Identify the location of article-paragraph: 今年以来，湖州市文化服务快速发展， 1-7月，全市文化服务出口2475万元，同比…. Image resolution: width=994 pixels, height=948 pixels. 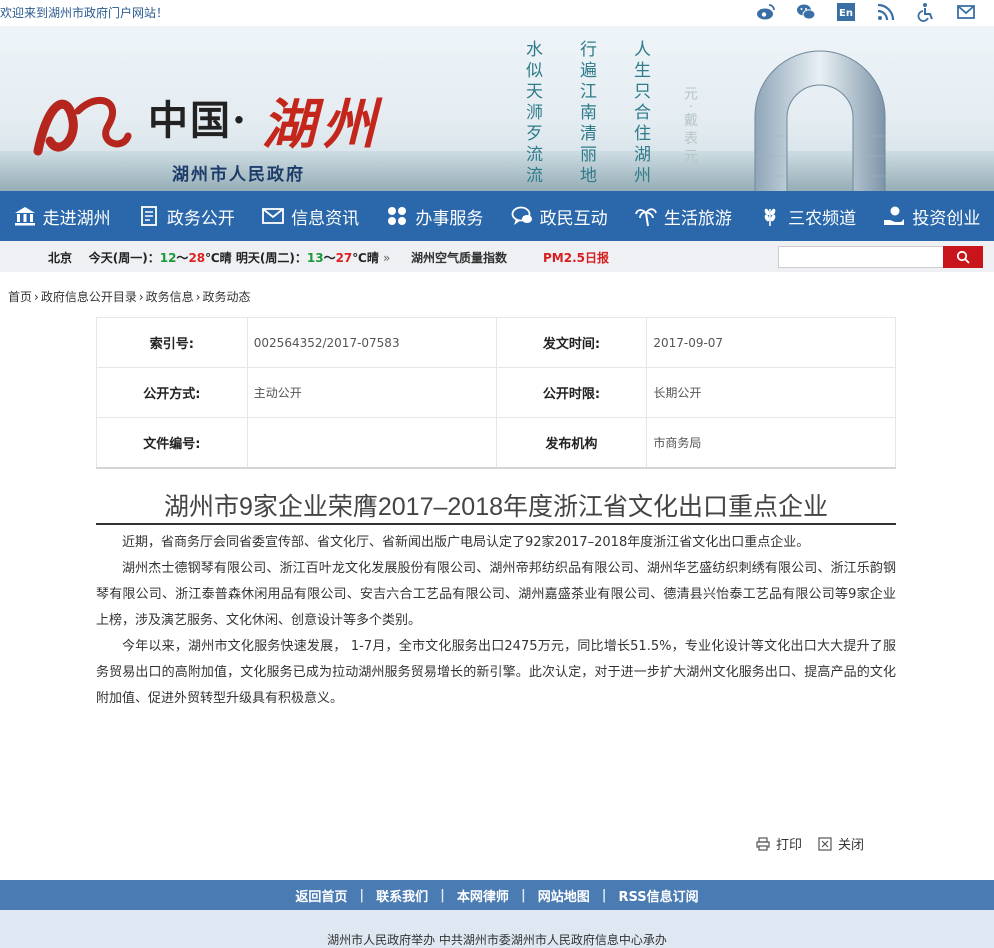
(496, 672).